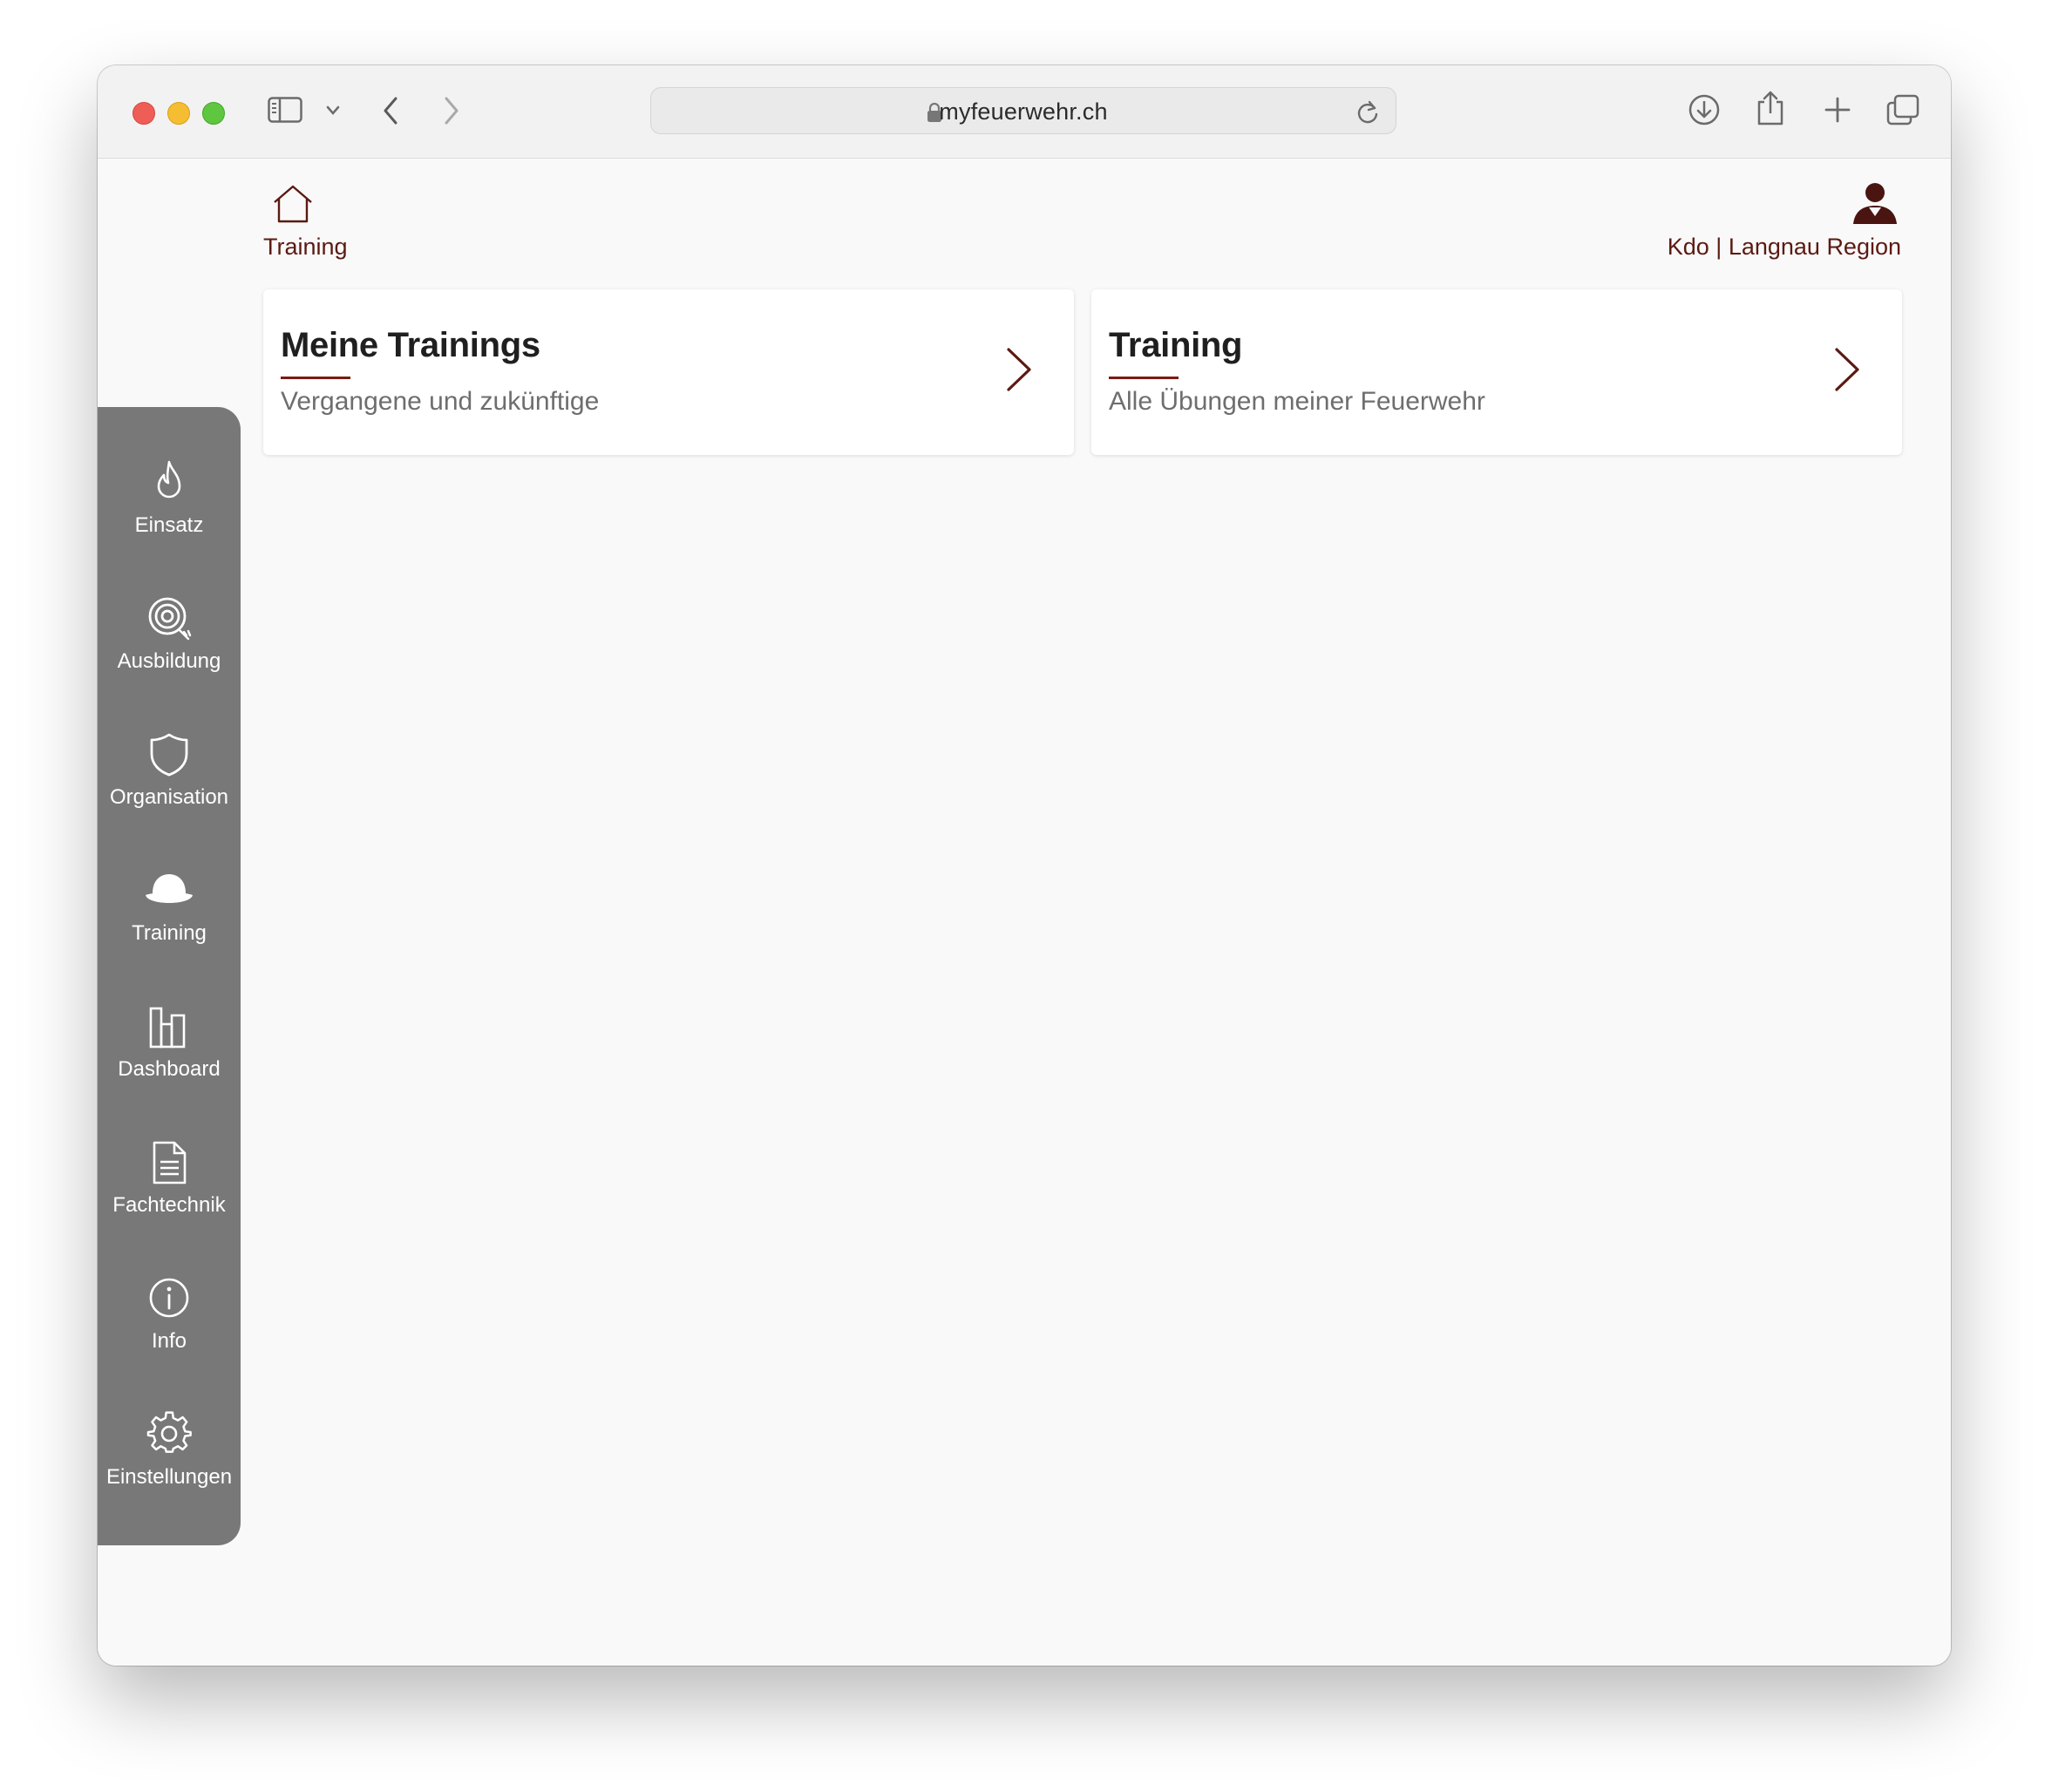 The height and width of the screenshot is (1792, 2045). I want to click on sidebar-item-label: Fachtechnik, so click(169, 1205).